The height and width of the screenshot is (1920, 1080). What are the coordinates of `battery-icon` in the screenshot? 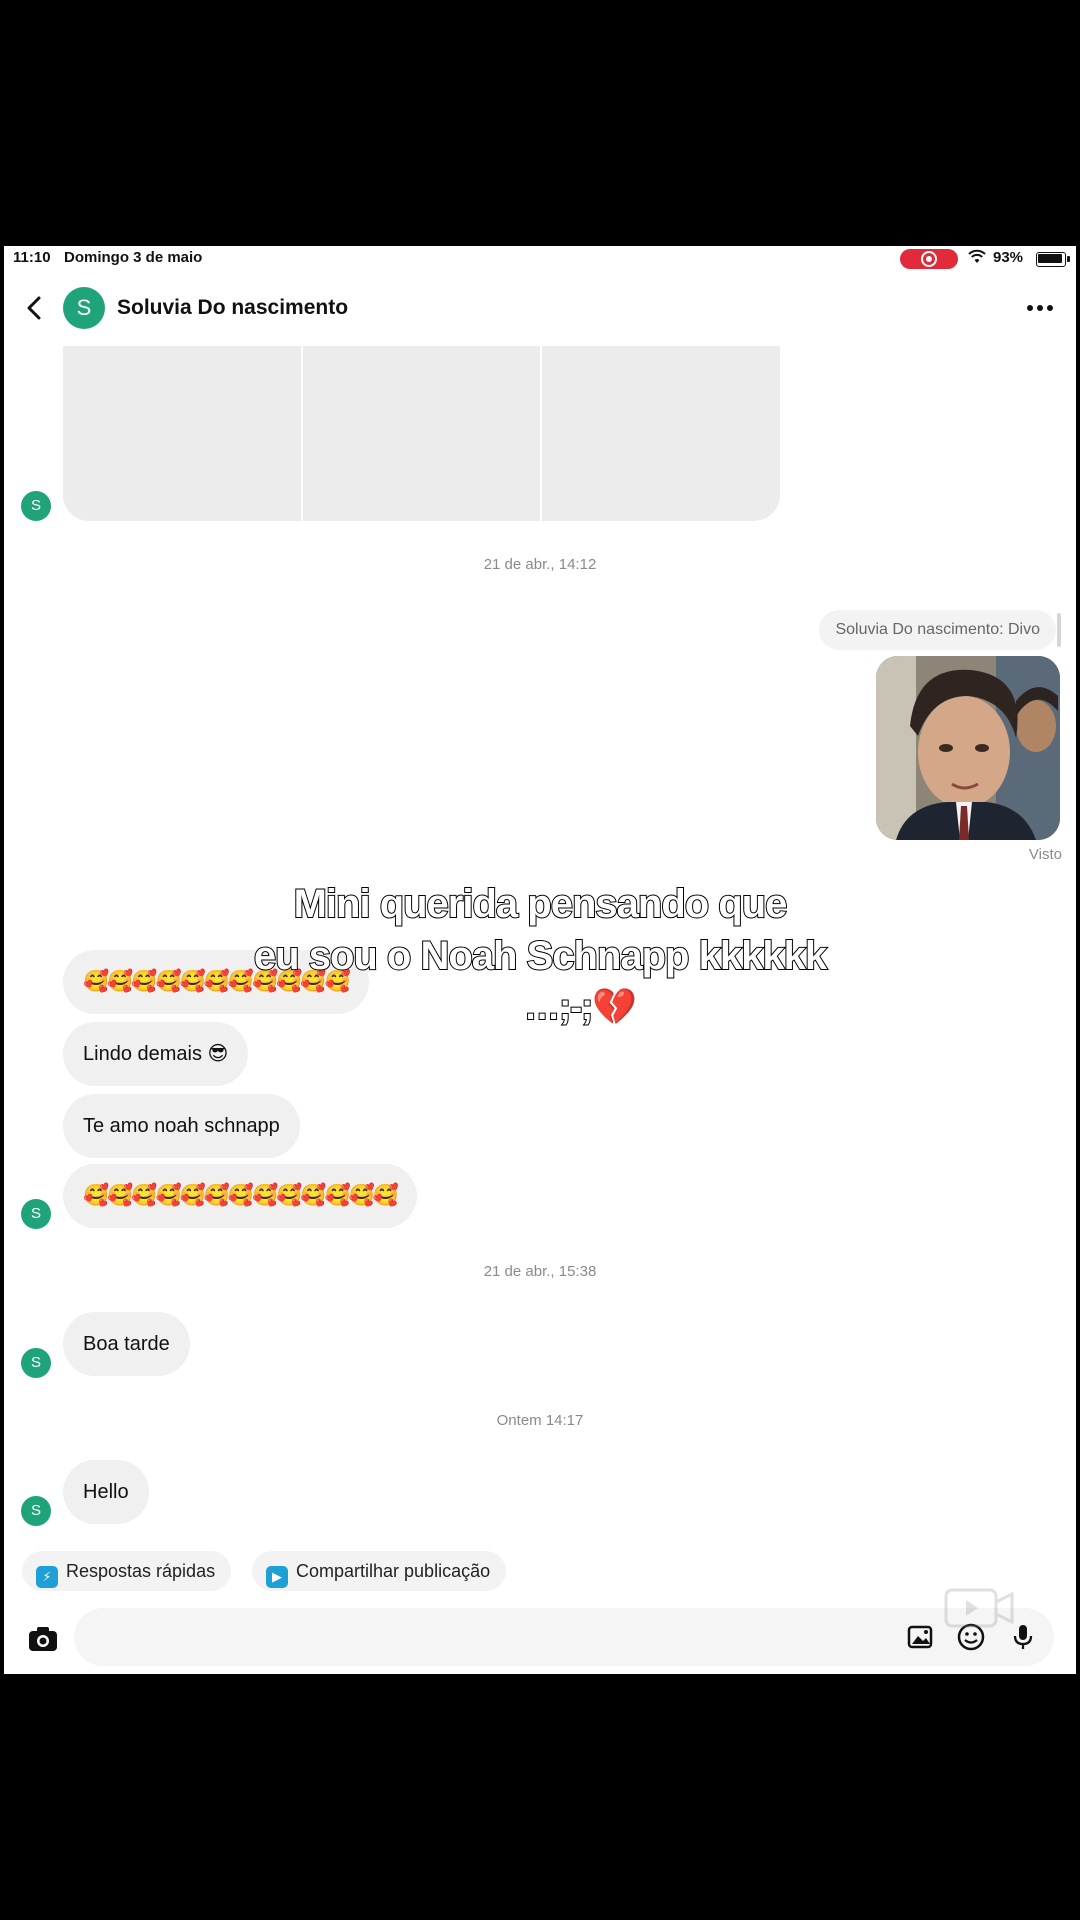 It's located at (1053, 259).